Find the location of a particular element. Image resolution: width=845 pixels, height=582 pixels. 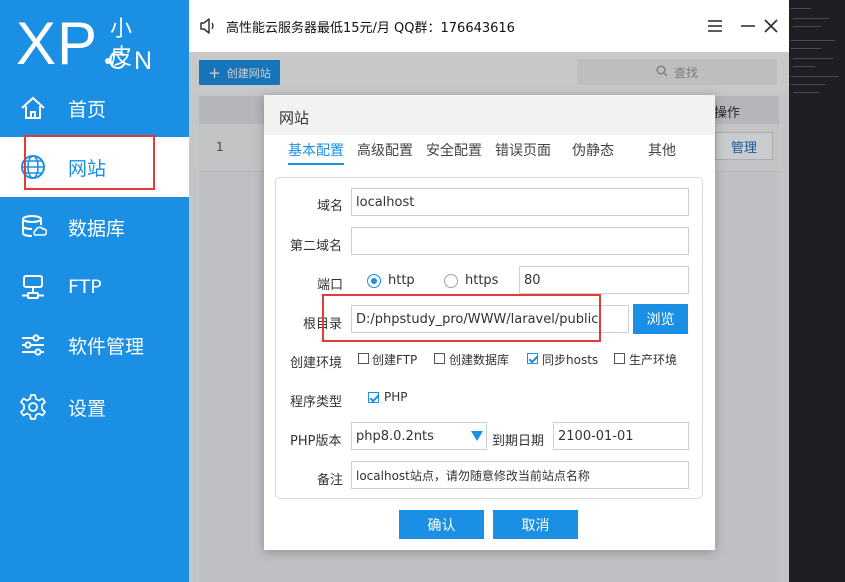

sidebar-item-label: FTP is located at coordinates (85, 287).